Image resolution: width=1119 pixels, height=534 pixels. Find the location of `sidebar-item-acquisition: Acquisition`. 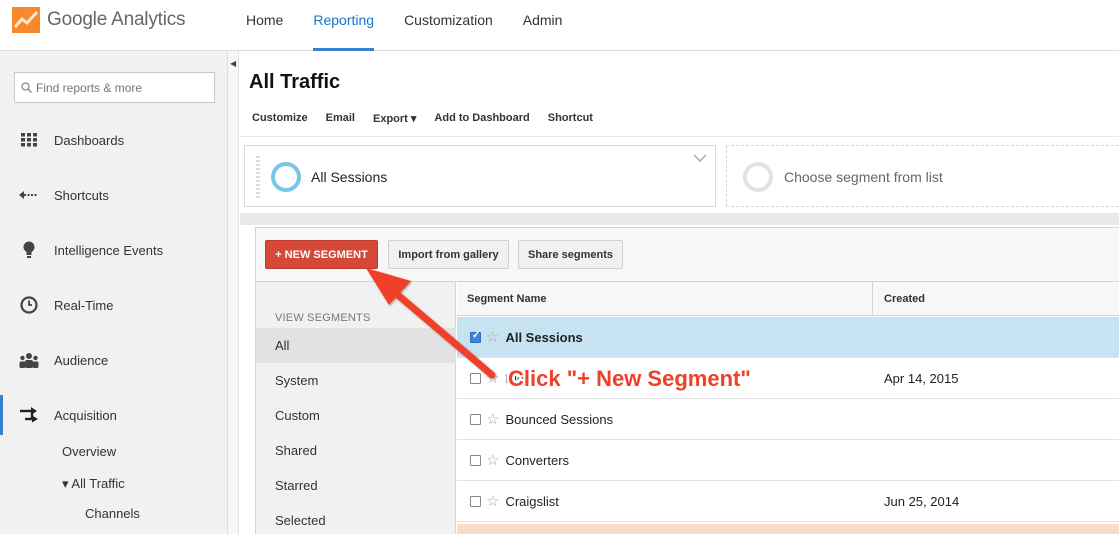

sidebar-item-acquisition: Acquisition is located at coordinates (114, 415).